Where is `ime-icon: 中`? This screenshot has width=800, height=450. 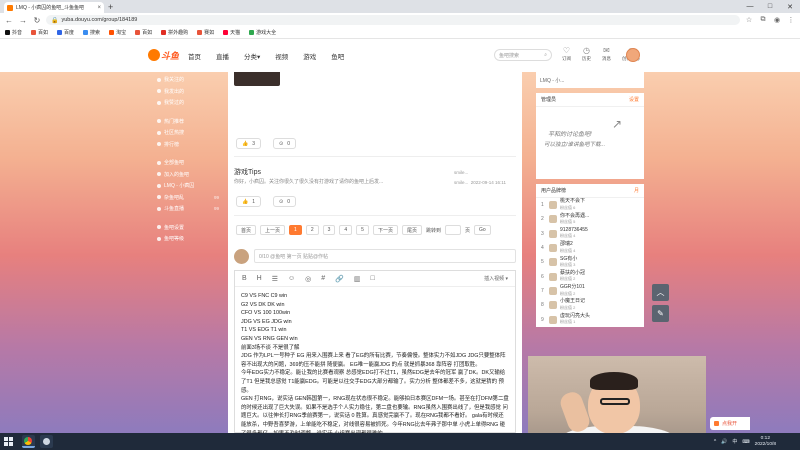
ime-icon: 中 is located at coordinates (734, 441).